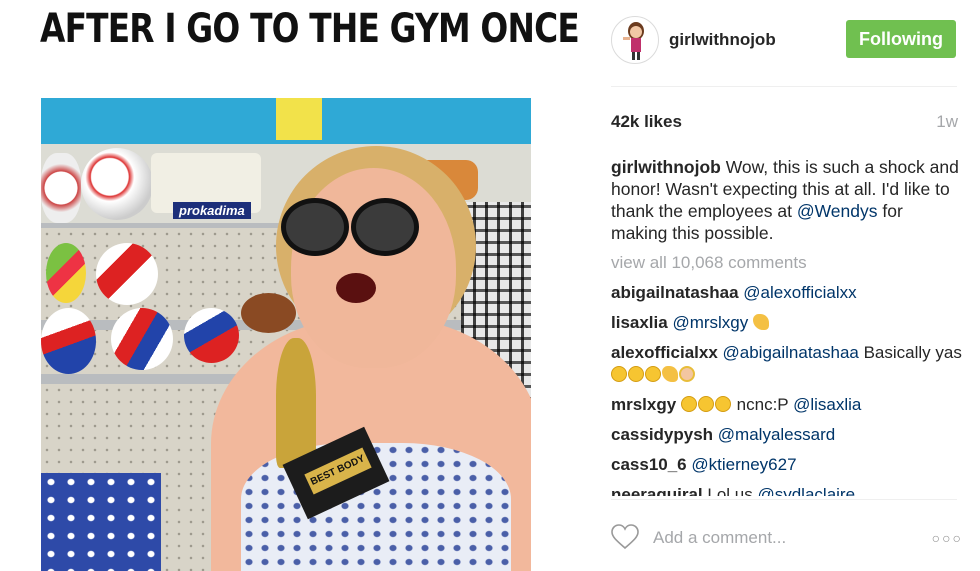 Image resolution: width=980 pixels, height=571 pixels. I want to click on football, so click(268, 313).